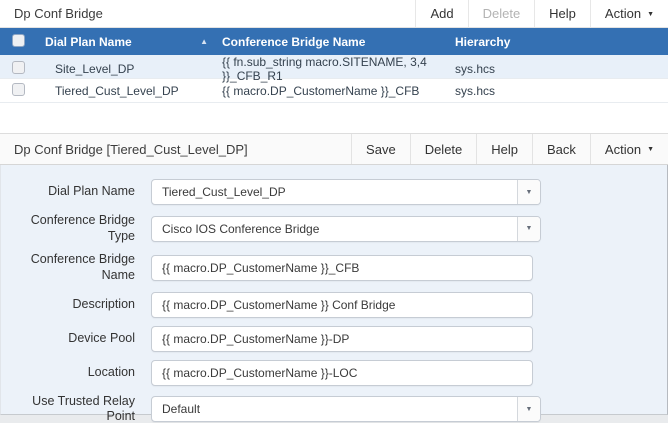  Describe the element at coordinates (224, 192) in the screenshot. I see `select-value: Tiered_Cust_Level_DP` at that location.